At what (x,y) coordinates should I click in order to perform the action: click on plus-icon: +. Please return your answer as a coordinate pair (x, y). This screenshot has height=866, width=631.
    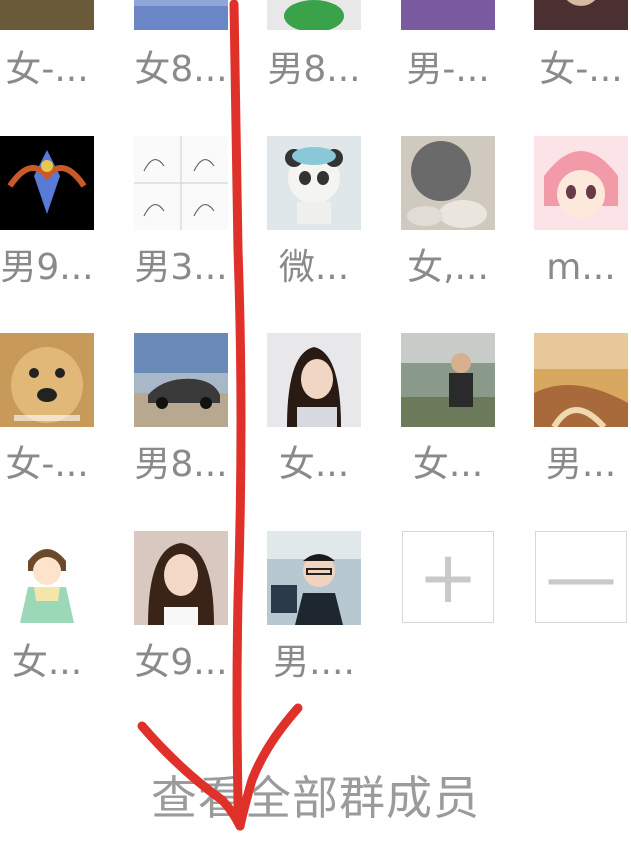
    Looking at the image, I should click on (448, 577).